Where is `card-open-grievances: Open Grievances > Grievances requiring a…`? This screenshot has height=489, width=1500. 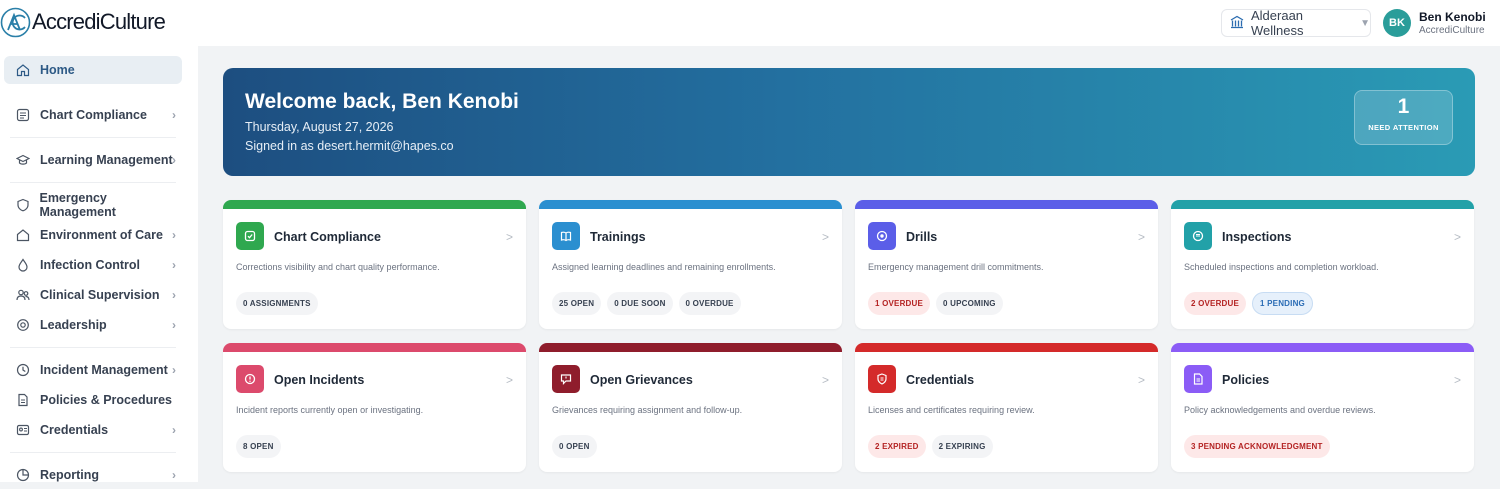
card-open-grievances: Open Grievances > Grievances requiring a… is located at coordinates (690, 407).